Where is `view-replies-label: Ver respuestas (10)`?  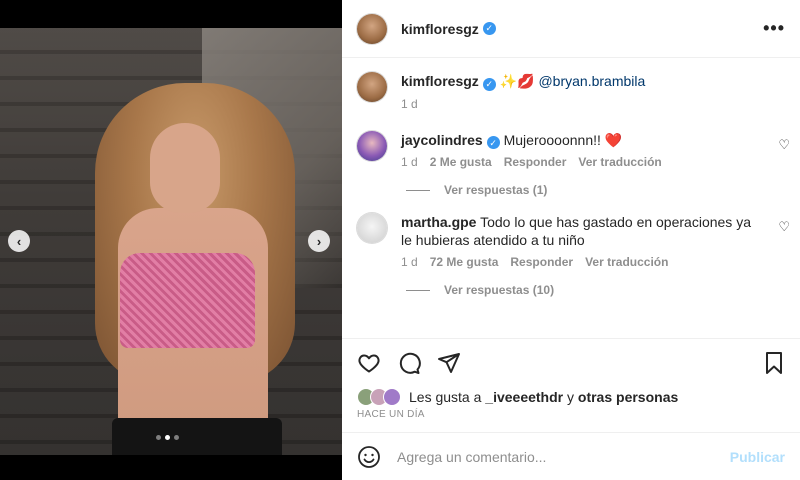
view-replies-label: Ver respuestas (10) is located at coordinates (499, 290).